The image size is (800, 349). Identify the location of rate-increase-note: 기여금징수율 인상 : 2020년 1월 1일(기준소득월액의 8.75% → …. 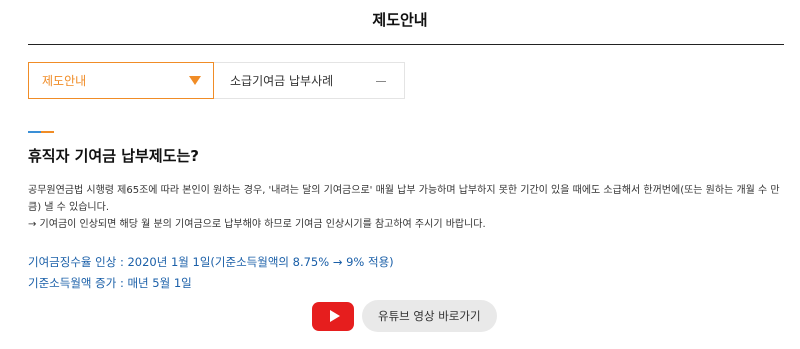
(211, 262).